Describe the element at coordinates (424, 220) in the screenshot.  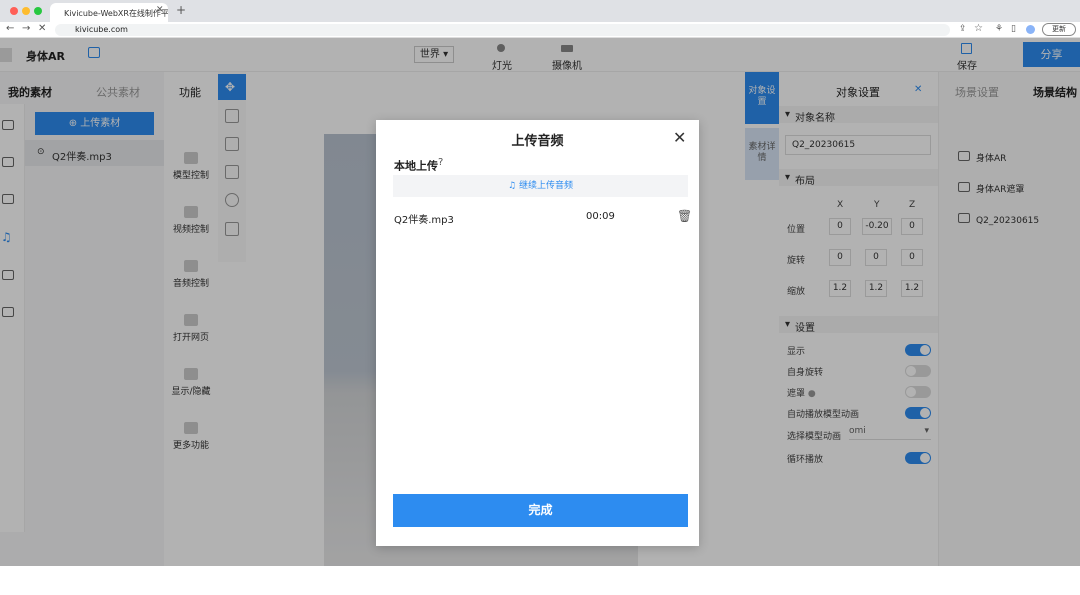
I see `audio-file-name: Q2伴奏.mp3` at that location.